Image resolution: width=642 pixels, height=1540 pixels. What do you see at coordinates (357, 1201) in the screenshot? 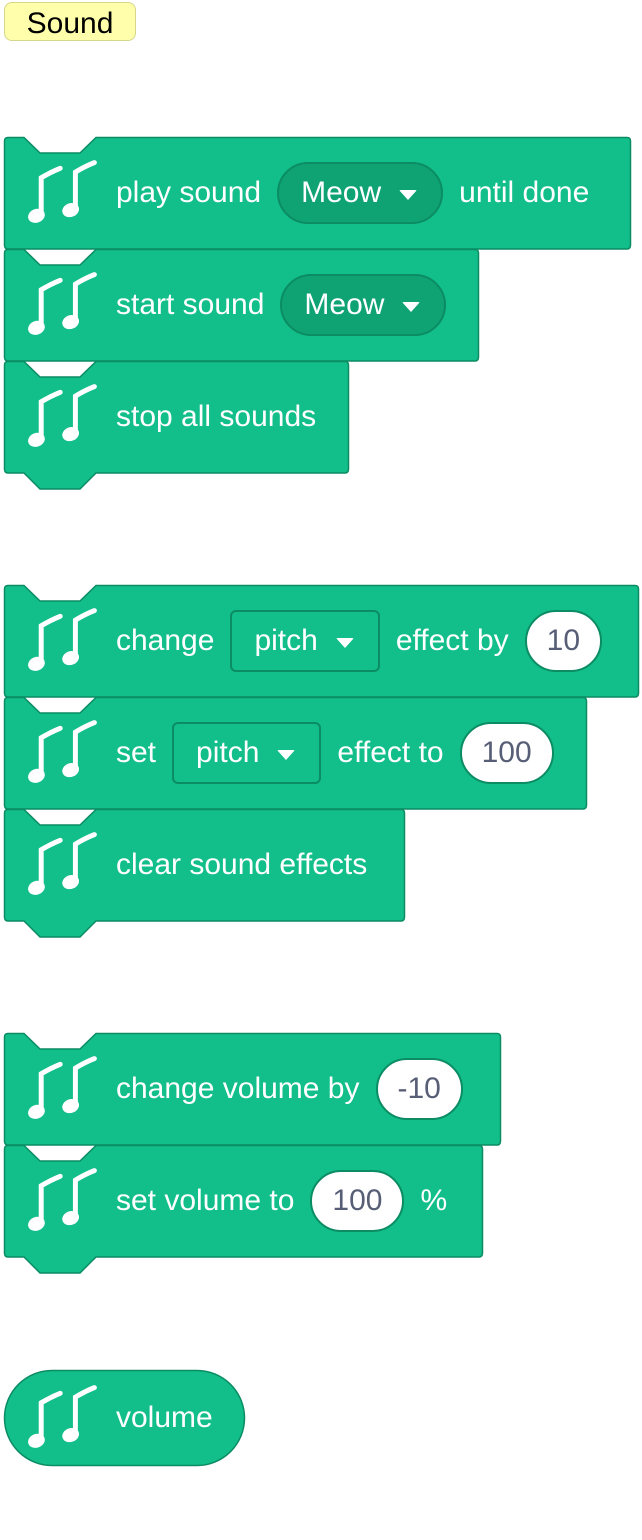
I see `volume-value-input: 100` at bounding box center [357, 1201].